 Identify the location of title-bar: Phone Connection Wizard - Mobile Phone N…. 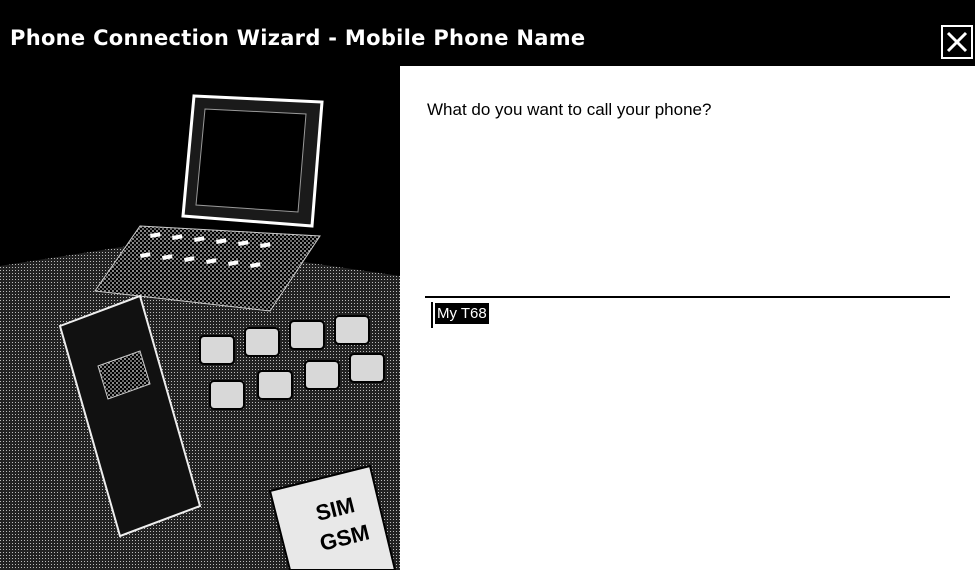
(487, 33).